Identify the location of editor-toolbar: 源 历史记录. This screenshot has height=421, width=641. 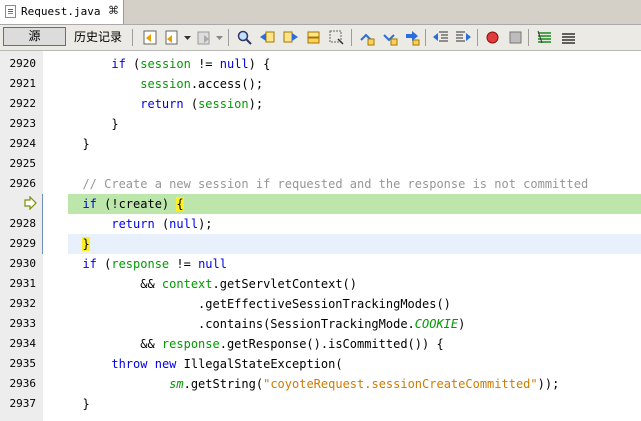
(320, 38).